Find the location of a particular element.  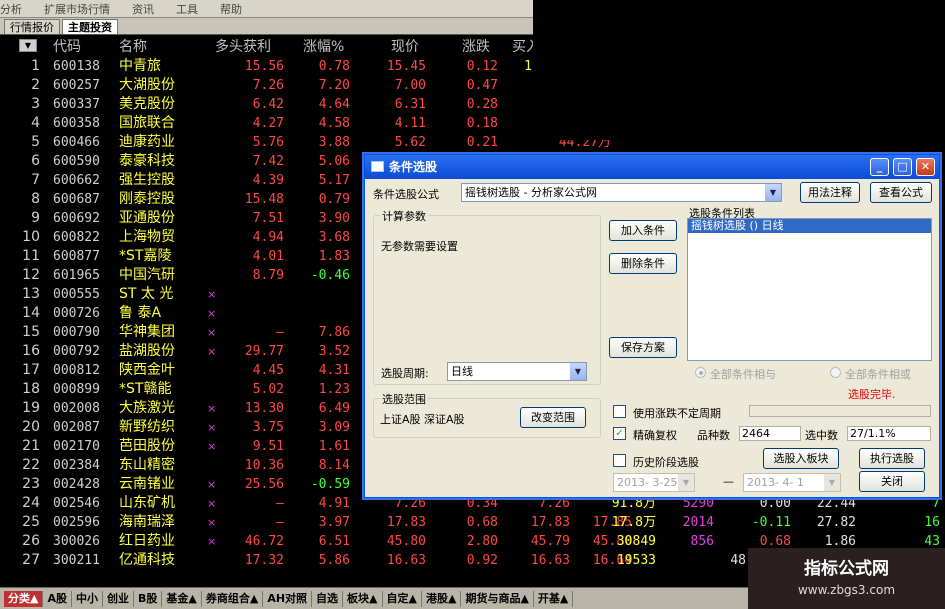

row-index: 22 is located at coordinates (31, 465).